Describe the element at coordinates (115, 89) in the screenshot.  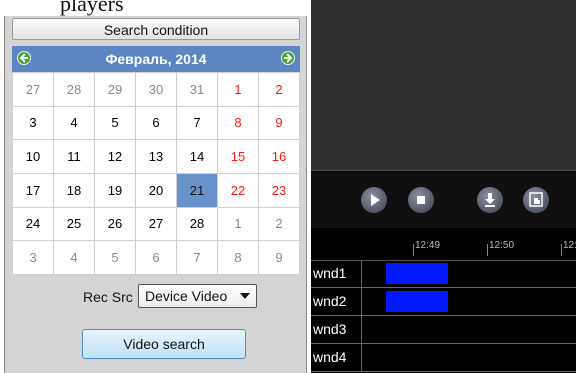
I see `calendar-day: 29` at that location.